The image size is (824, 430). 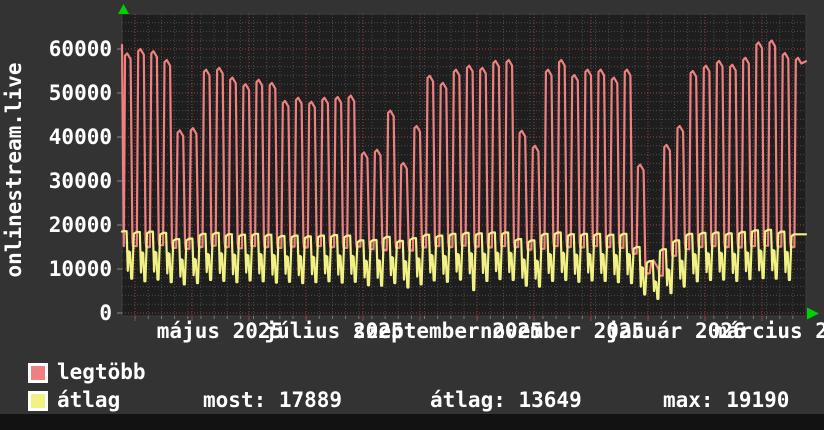 What do you see at coordinates (412, 422) in the screenshot?
I see `bottom-strip` at bounding box center [412, 422].